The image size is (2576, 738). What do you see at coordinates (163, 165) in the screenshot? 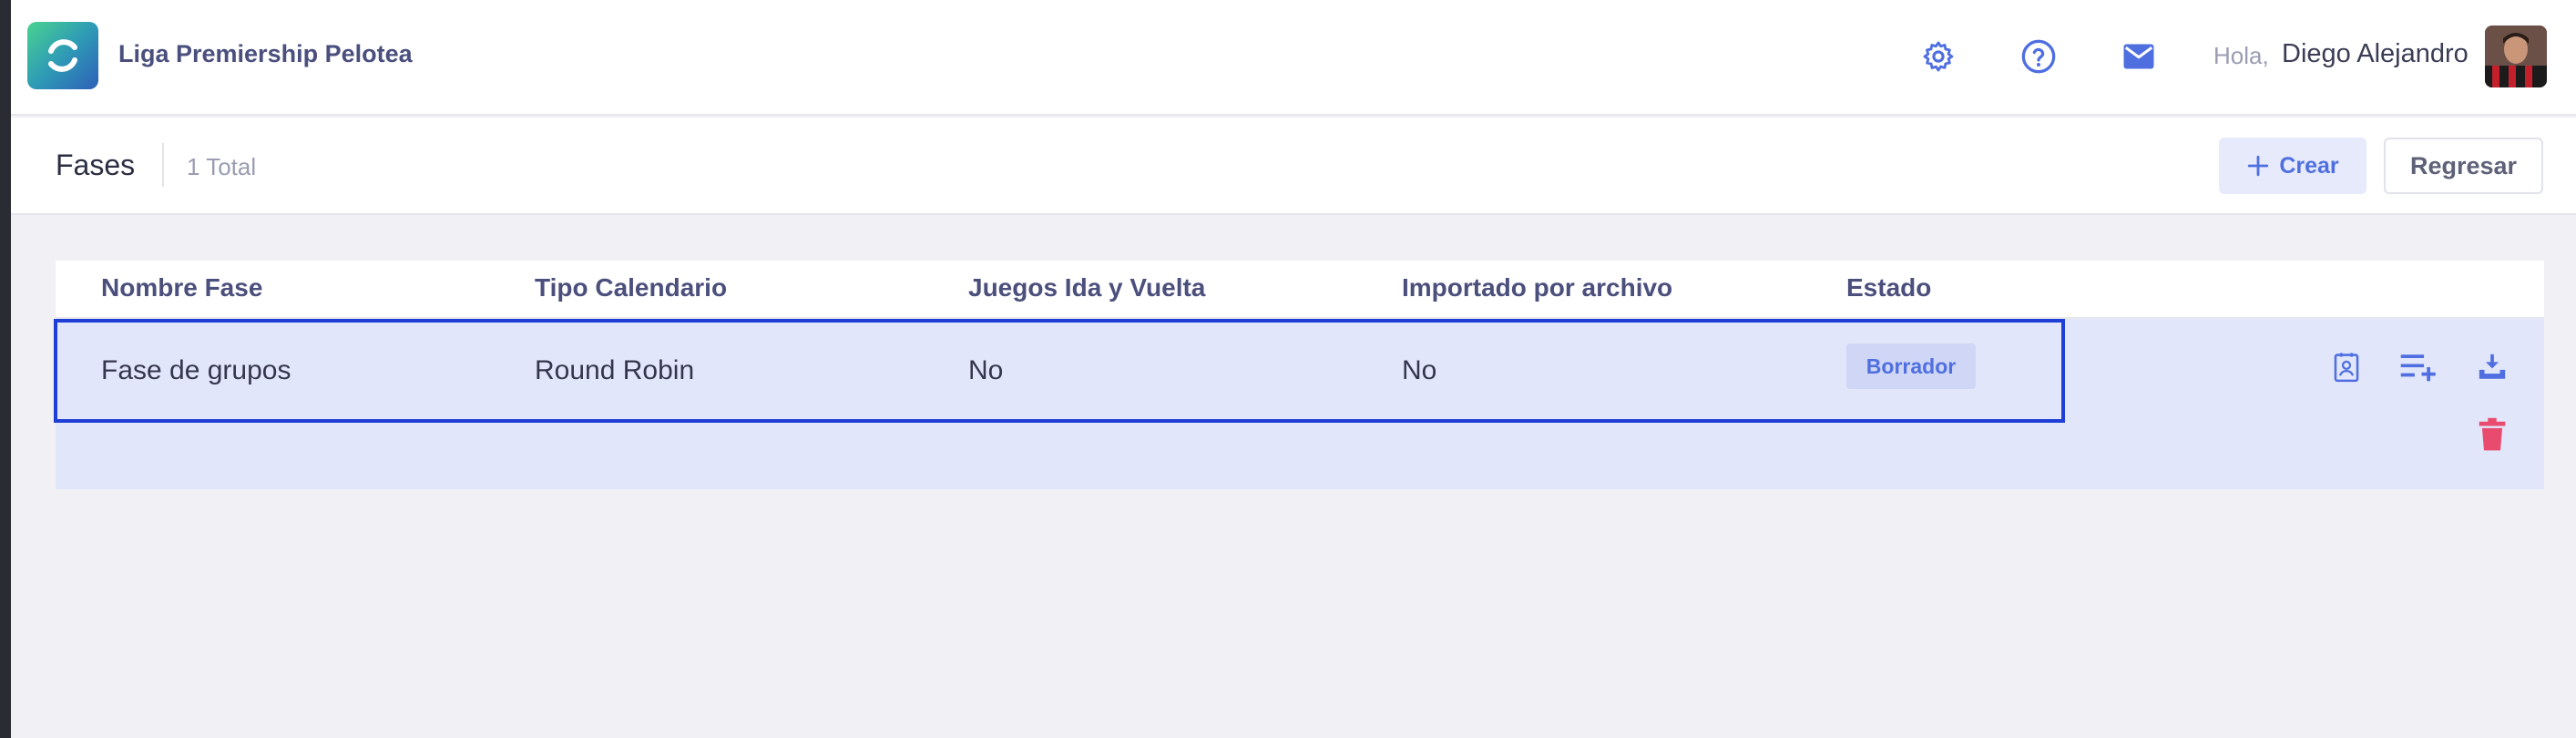
I see `divider` at bounding box center [163, 165].